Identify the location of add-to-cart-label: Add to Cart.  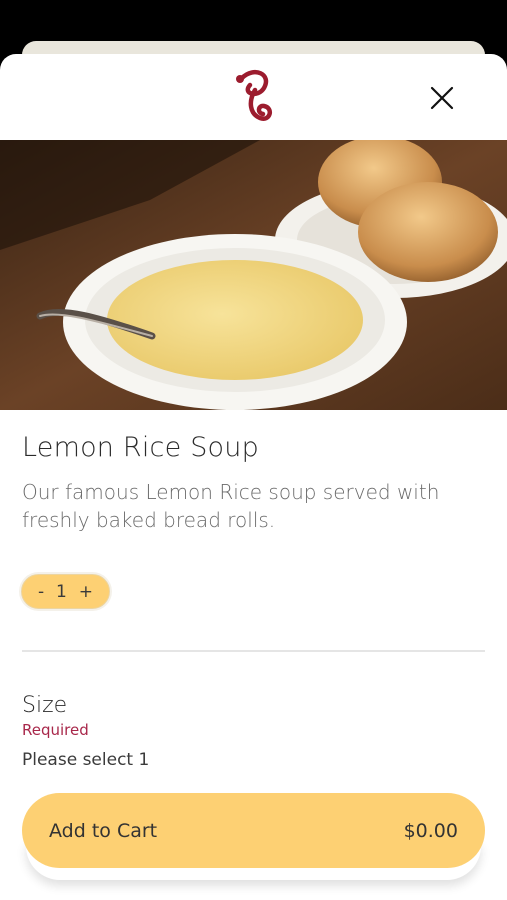
(103, 830).